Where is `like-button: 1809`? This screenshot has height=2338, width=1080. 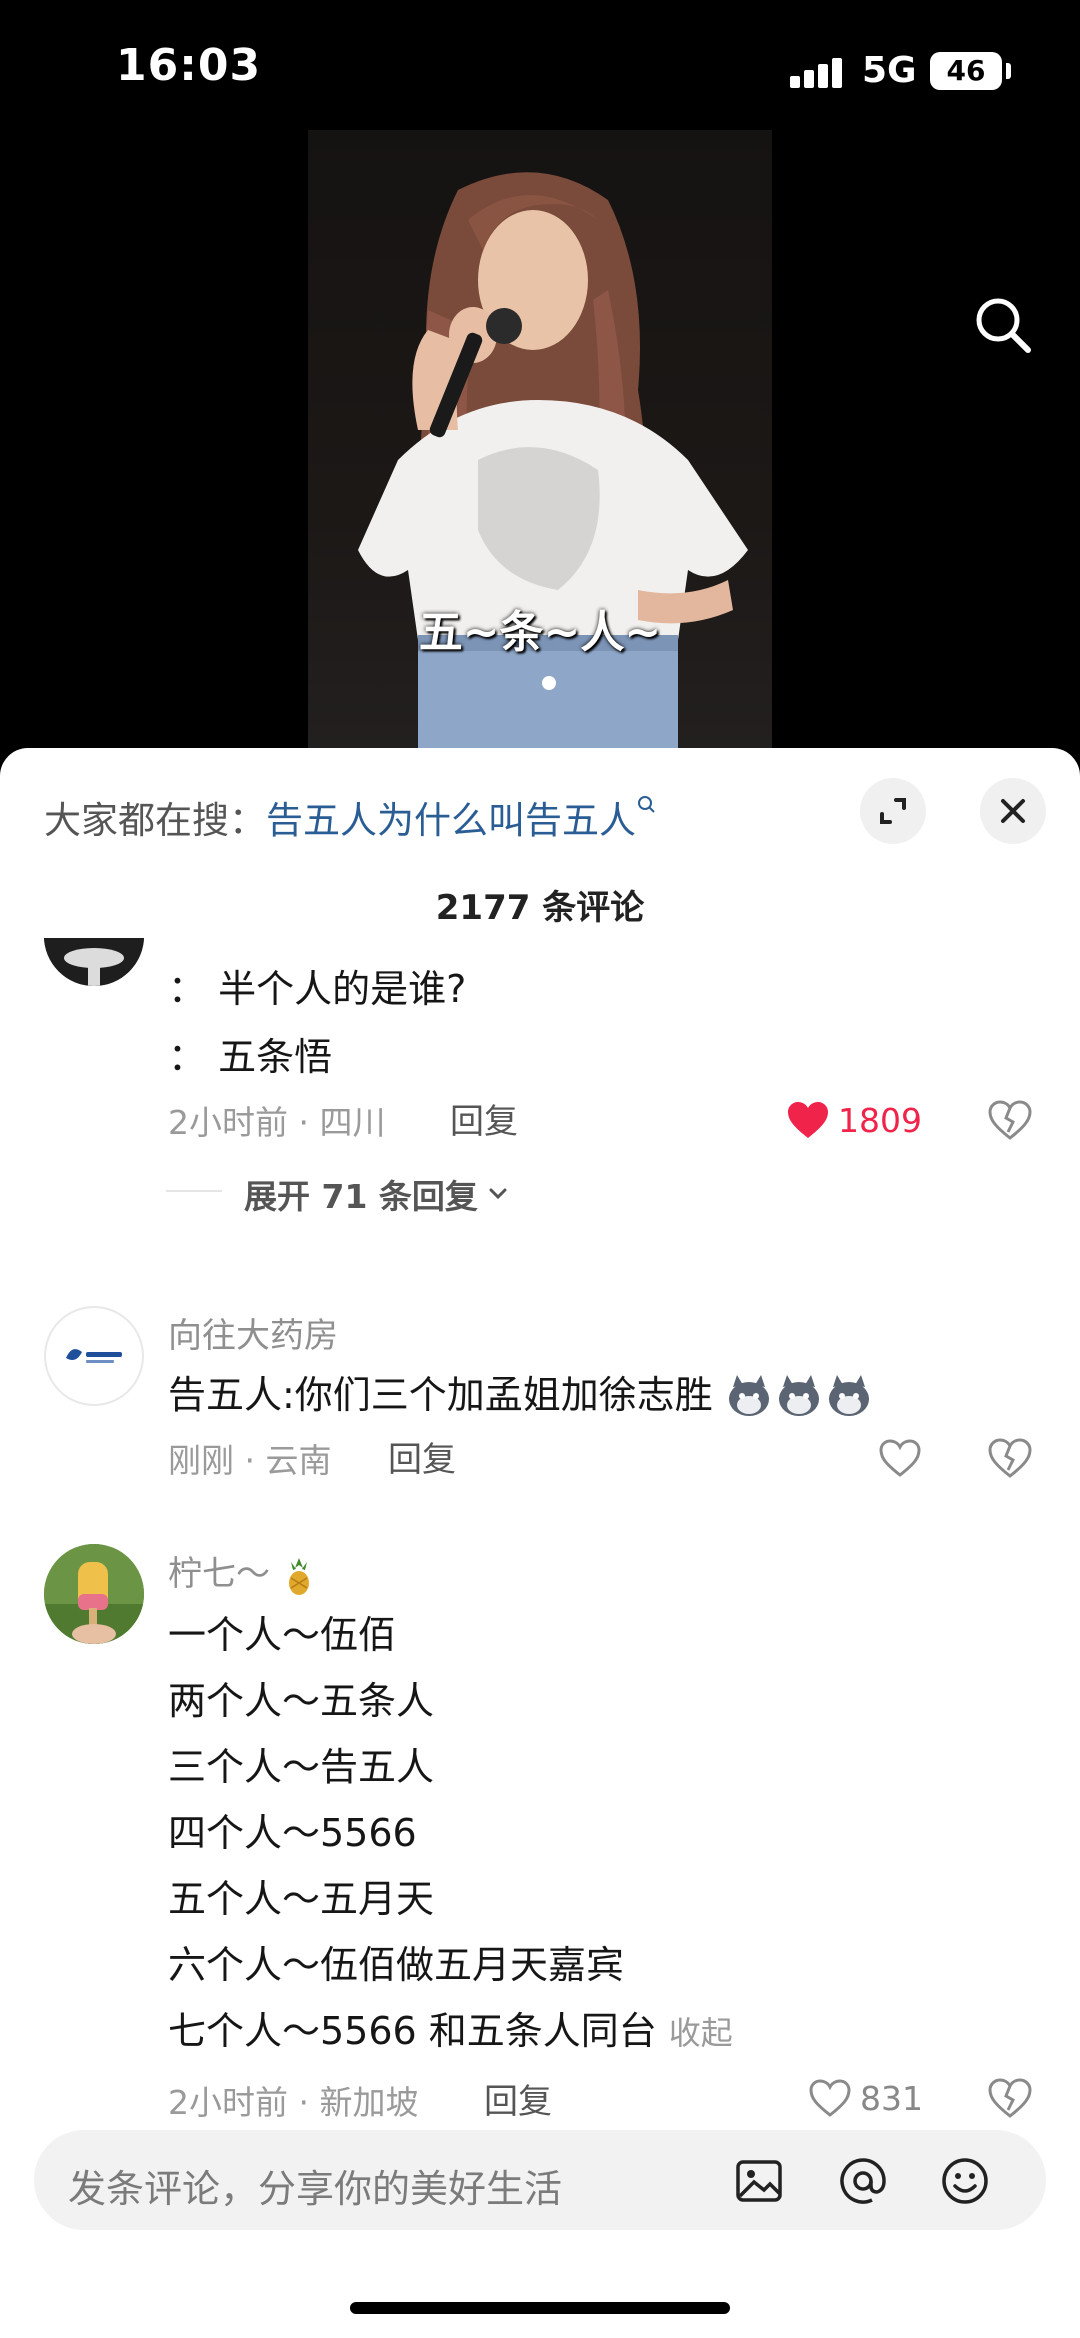 like-button: 1809 is located at coordinates (854, 1120).